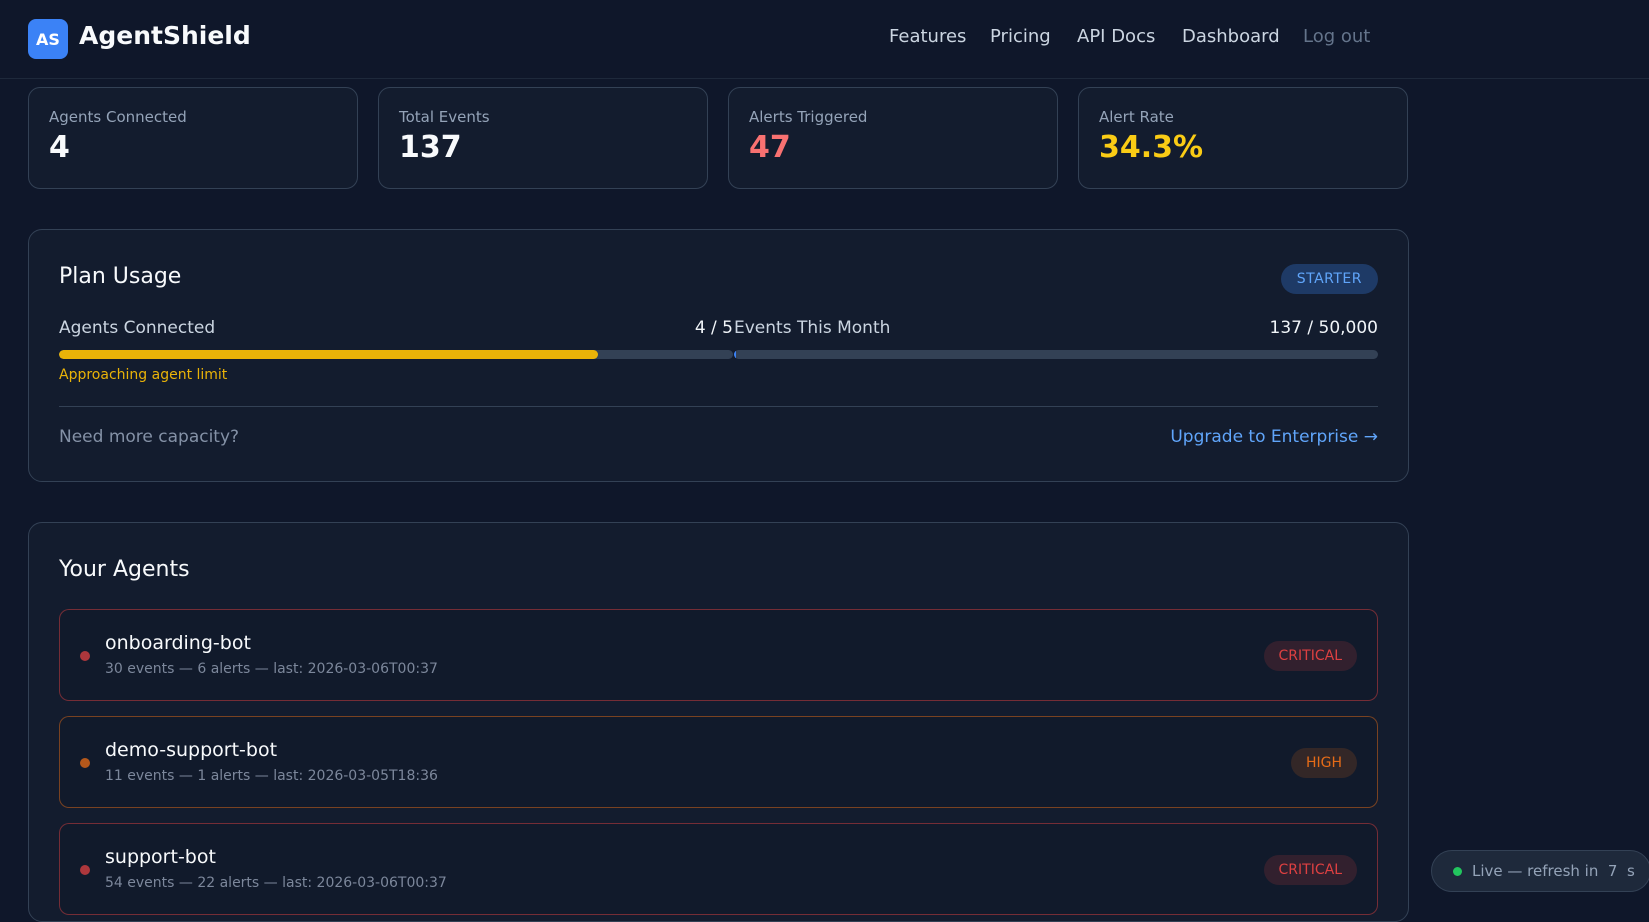  I want to click on agents-usage-bar, so click(396, 354).